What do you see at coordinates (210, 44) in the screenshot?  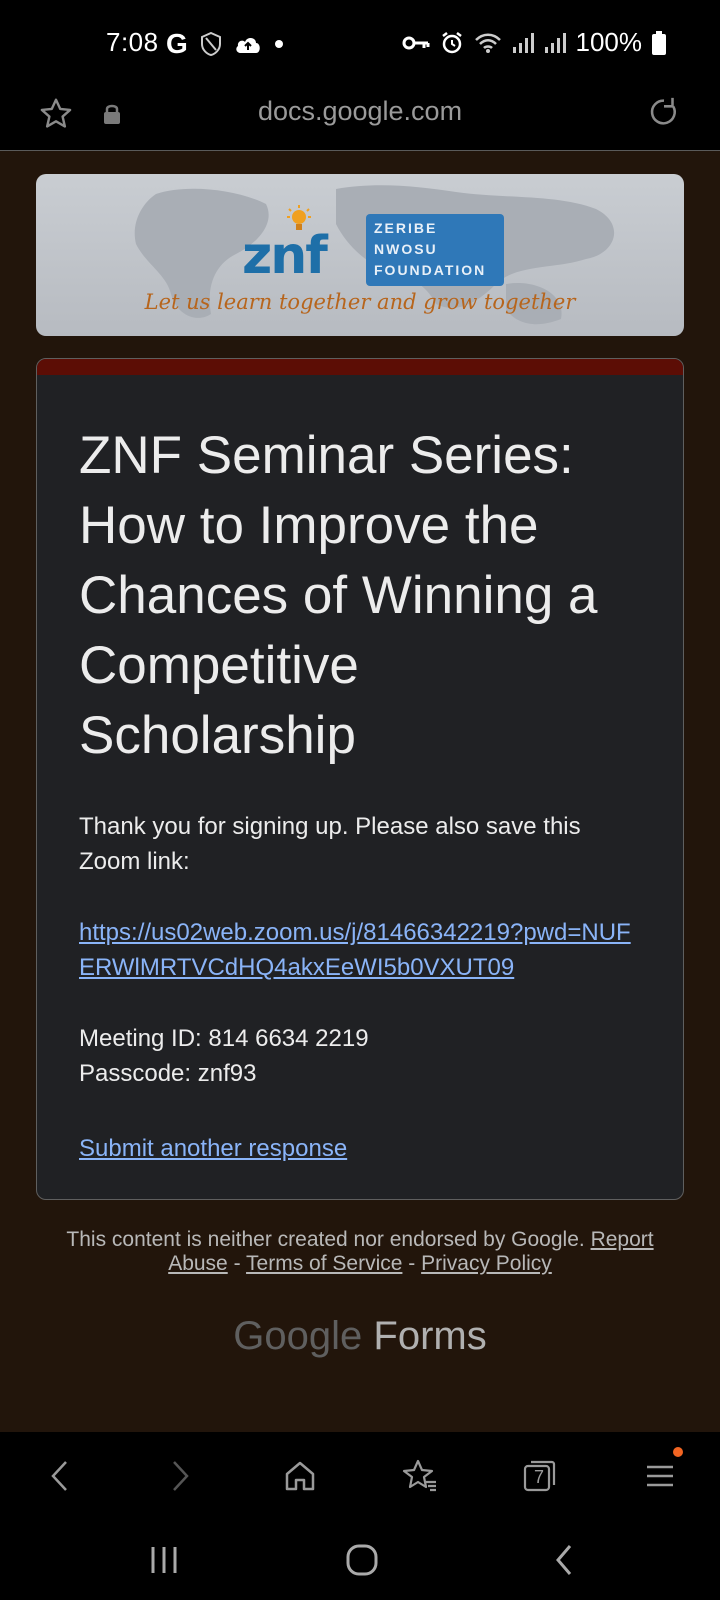 I see `shield-icon` at bounding box center [210, 44].